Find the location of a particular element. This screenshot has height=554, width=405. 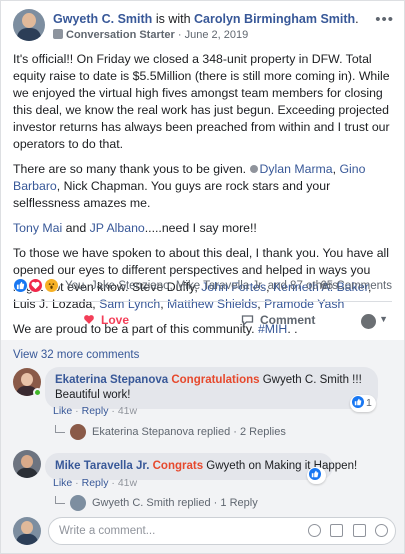

comment-text: Beautiful work! is located at coordinates (93, 395).